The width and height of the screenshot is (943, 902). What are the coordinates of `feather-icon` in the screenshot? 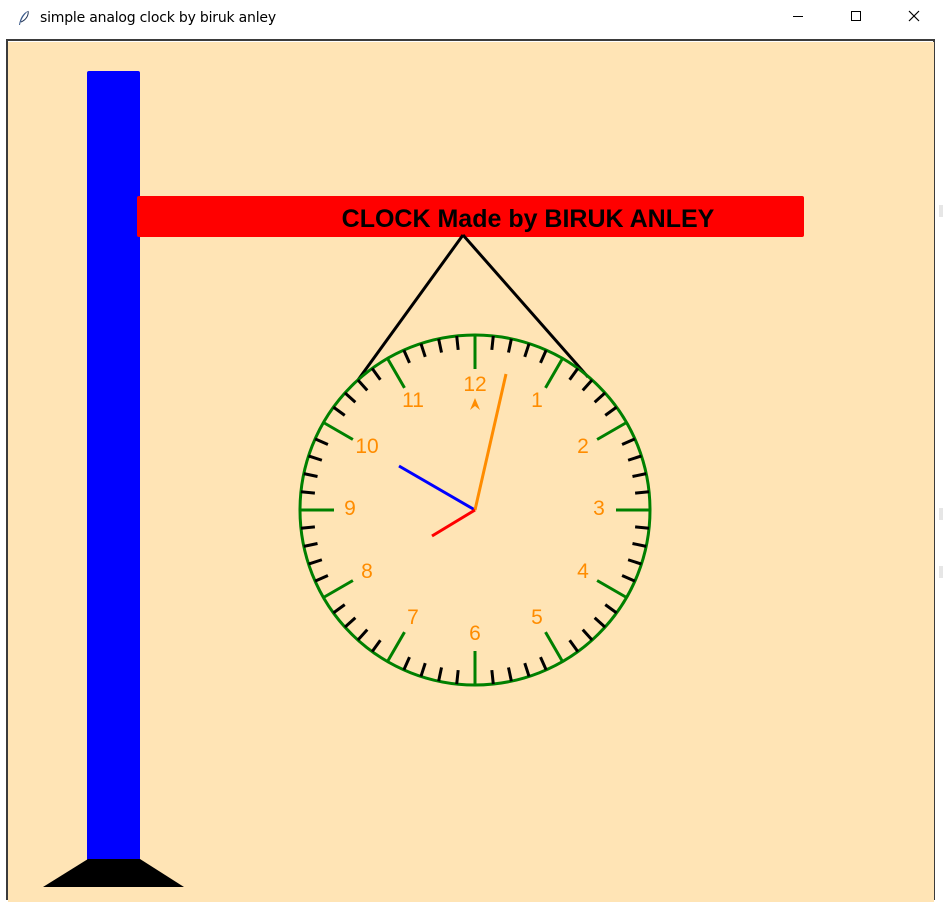 It's located at (24, 18).